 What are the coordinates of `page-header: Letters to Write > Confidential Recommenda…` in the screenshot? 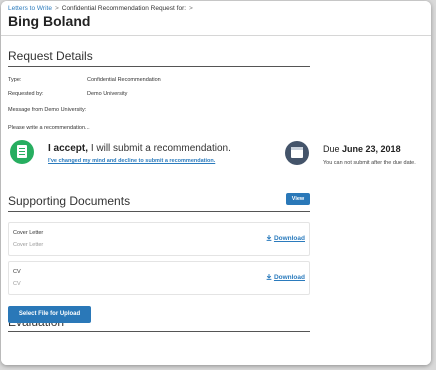 It's located at (216, 18).